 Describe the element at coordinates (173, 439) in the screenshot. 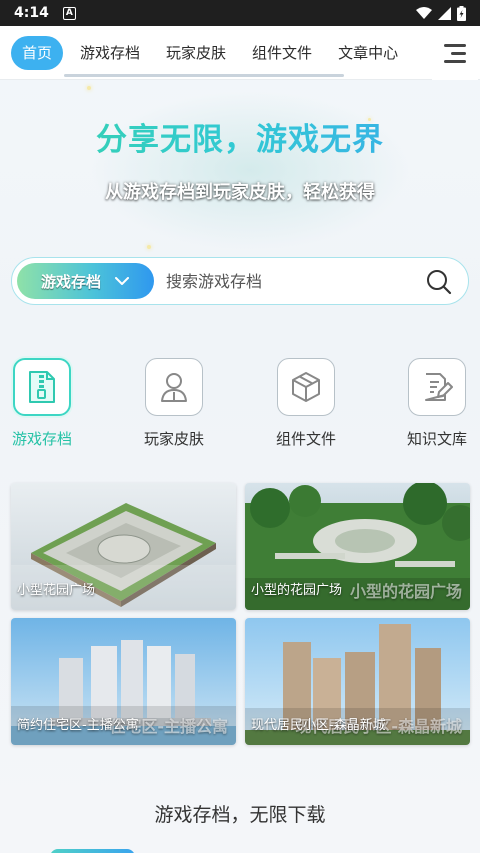

I see `category-label: 玩家皮肤` at that location.